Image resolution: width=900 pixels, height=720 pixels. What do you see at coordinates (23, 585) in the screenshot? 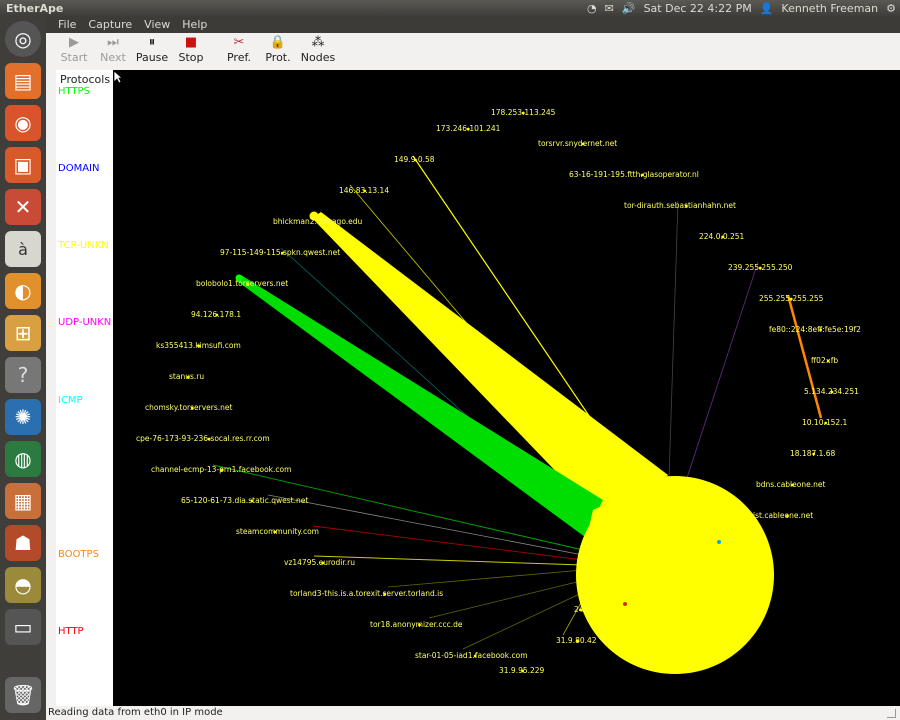
I see `tor-icon: ◓` at bounding box center [23, 585].